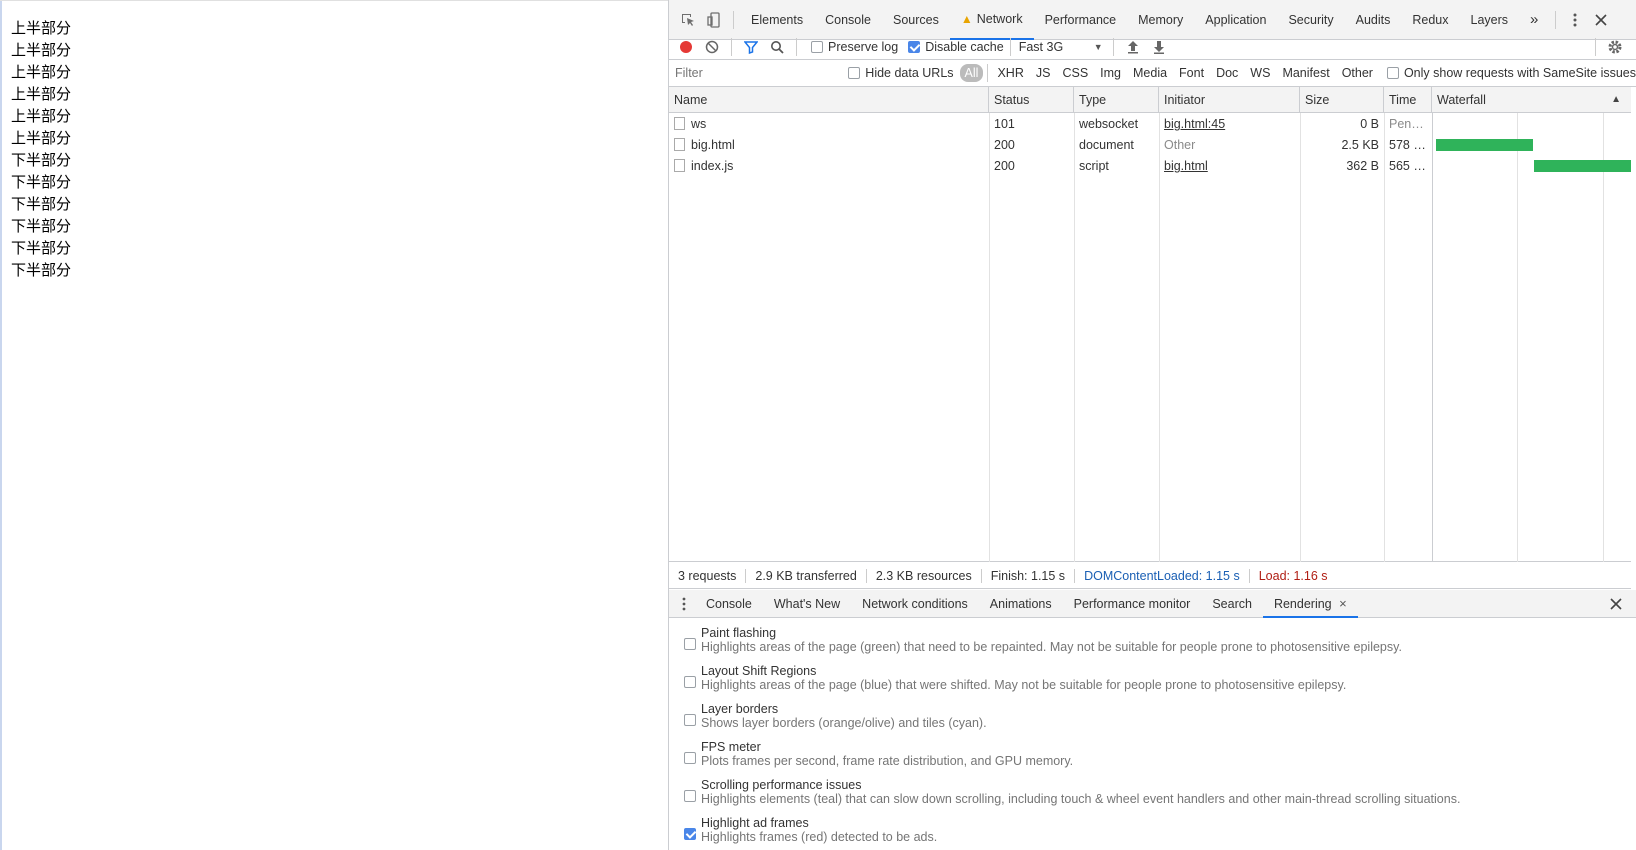  Describe the element at coordinates (713, 145) in the screenshot. I see `request-name-text: big.html` at that location.